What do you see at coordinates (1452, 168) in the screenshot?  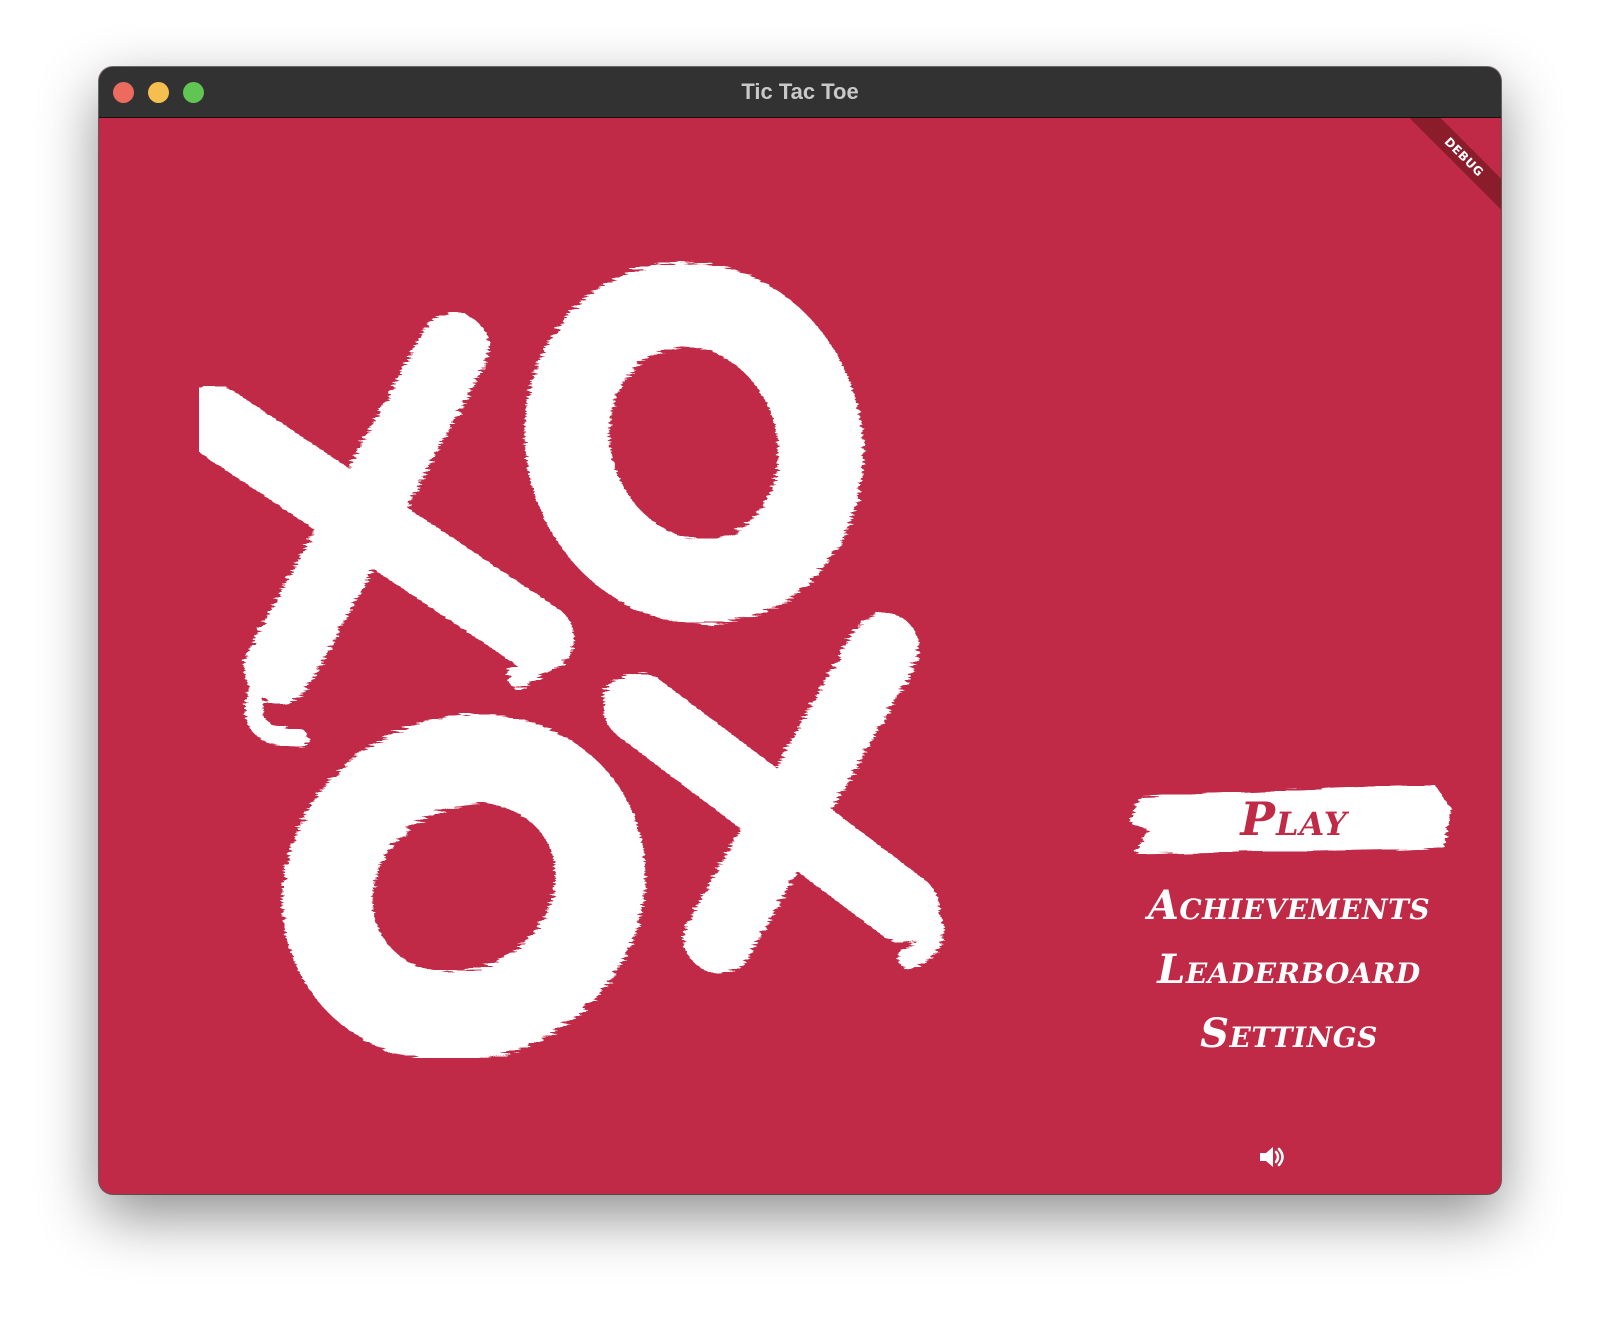 I see `debug-banner: DEBUG` at bounding box center [1452, 168].